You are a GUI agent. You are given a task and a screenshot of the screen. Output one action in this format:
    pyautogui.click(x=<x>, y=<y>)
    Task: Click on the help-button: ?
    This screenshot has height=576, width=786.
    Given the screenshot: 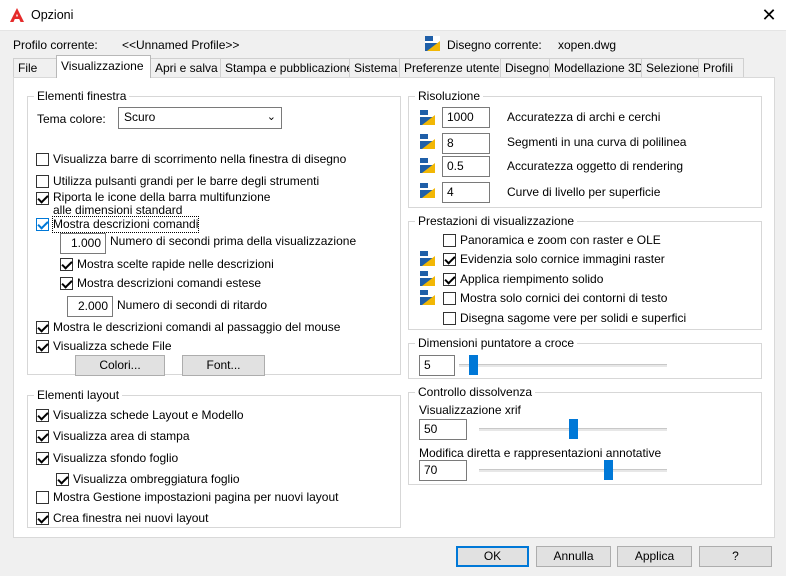 What is the action you would take?
    pyautogui.click(x=735, y=556)
    